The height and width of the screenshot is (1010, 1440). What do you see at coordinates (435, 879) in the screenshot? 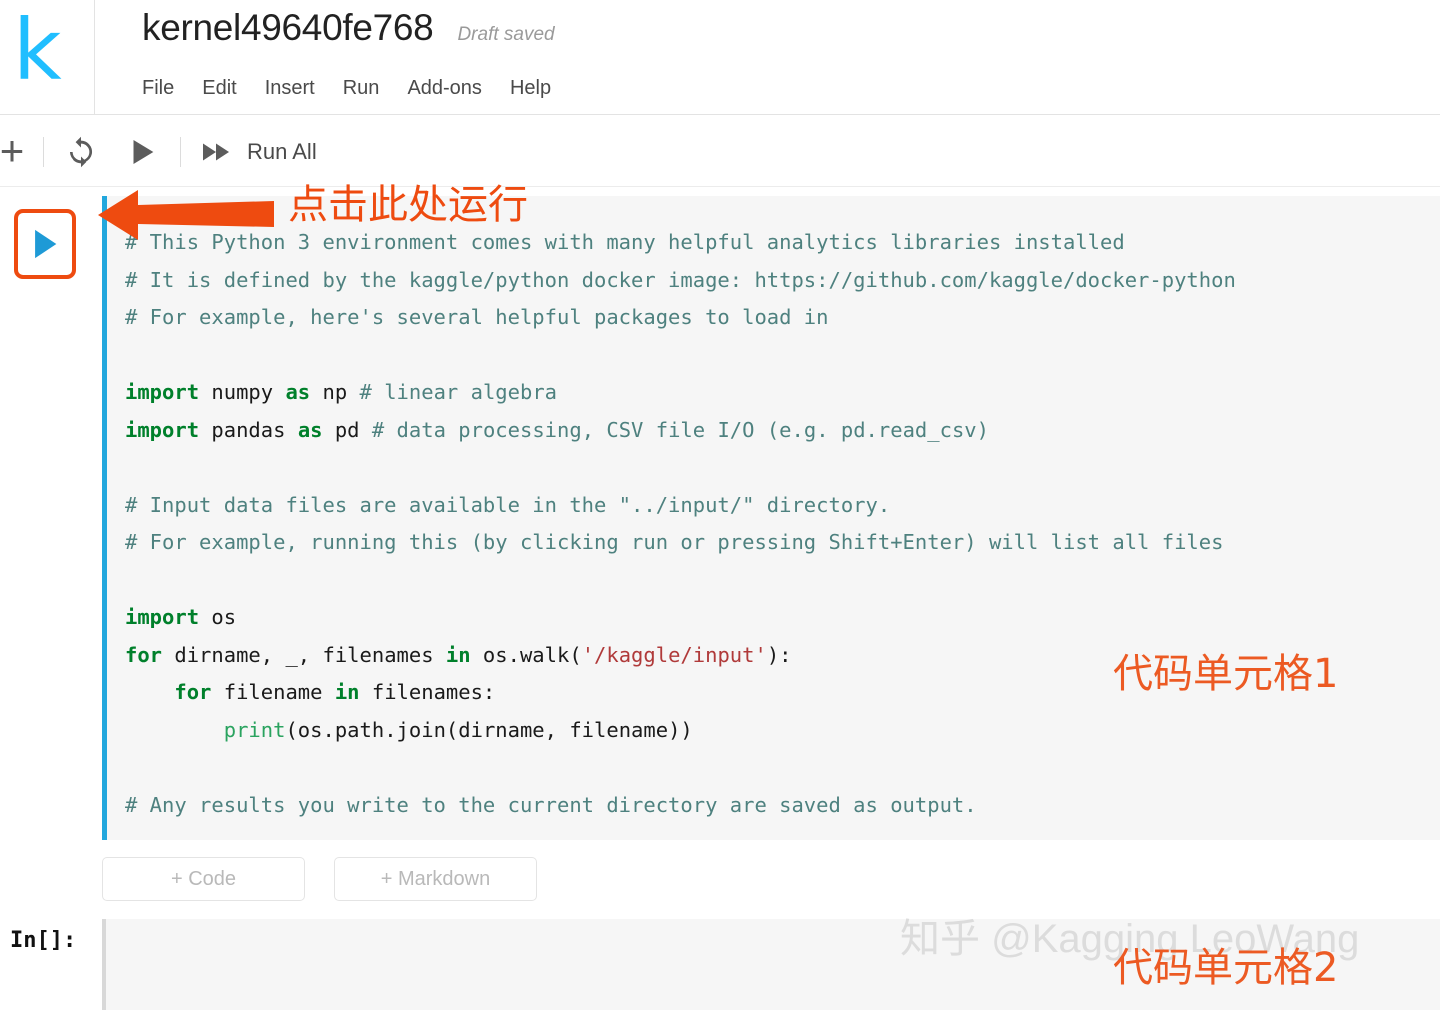
I see `add-markdown-button: + Markdown` at bounding box center [435, 879].